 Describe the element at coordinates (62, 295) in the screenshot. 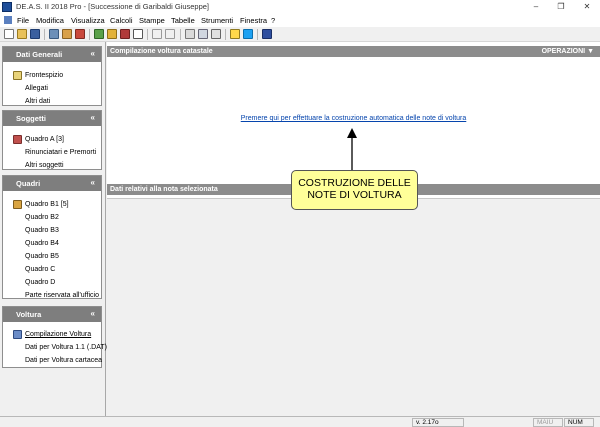

I see `sidebar-item-parte-riservata: Parte riservata all'ufficio` at that location.